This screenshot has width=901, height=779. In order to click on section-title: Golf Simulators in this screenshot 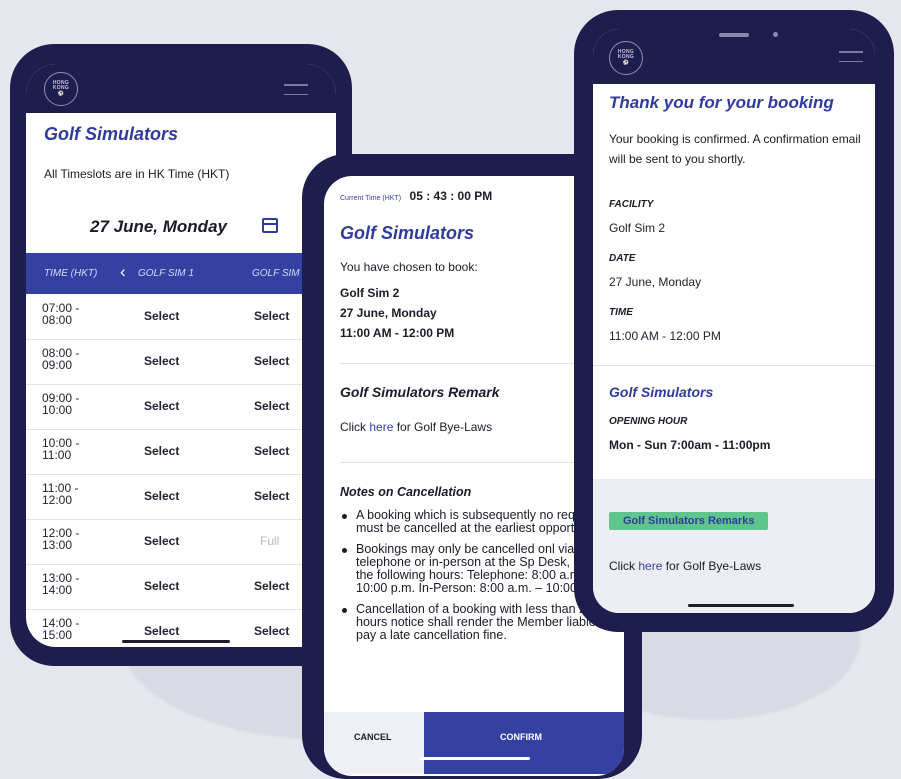, I will do `click(661, 392)`.